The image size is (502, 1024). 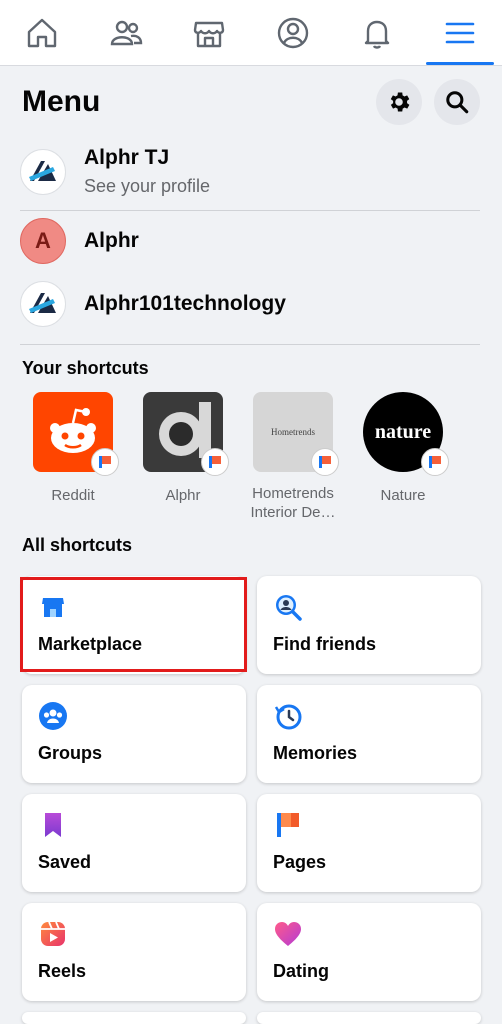 I want to click on card-memories: Memories, so click(x=369, y=734).